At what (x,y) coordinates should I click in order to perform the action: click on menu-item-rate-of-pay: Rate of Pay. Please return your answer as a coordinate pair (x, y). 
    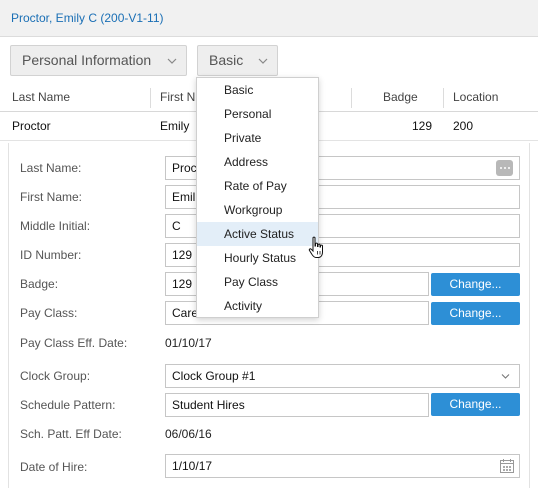
    Looking at the image, I should click on (257, 186).